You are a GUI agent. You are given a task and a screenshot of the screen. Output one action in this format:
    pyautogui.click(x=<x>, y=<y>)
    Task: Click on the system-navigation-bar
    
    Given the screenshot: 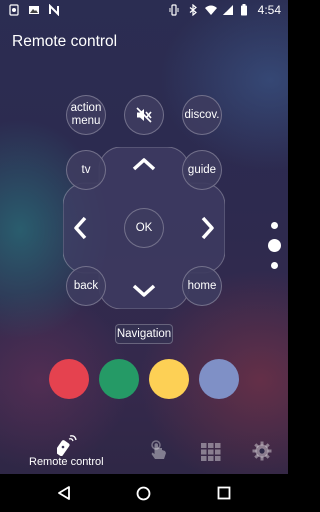 What is the action you would take?
    pyautogui.click(x=144, y=493)
    